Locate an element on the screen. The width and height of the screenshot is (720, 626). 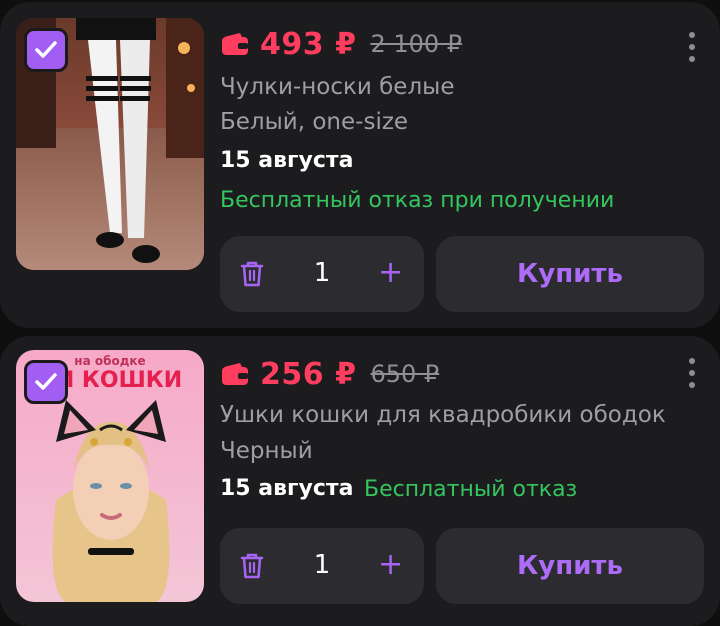
free-refusal-label: Бесплатный отказ при получении is located at coordinates (417, 200).